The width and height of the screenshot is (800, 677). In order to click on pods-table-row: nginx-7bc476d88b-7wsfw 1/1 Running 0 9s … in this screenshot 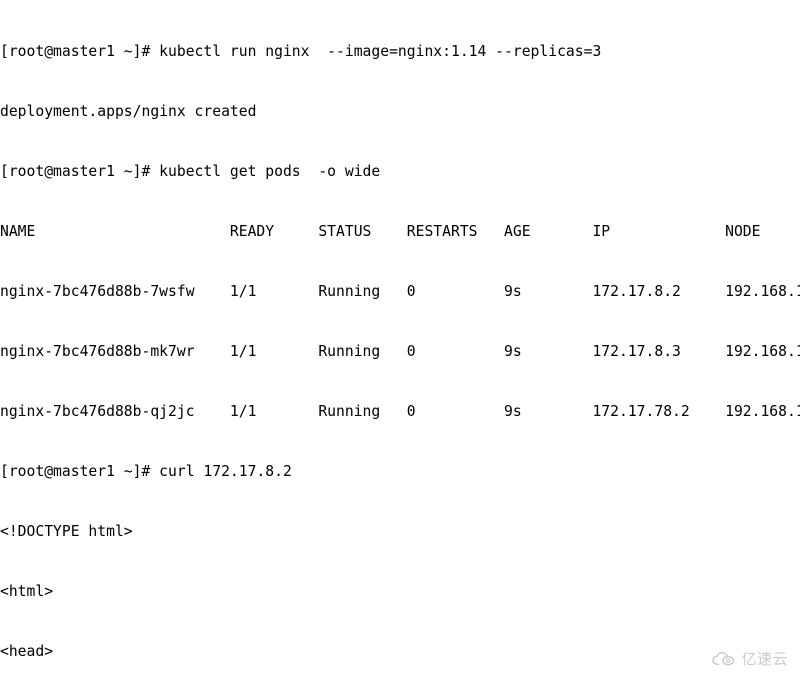, I will do `click(400, 291)`.